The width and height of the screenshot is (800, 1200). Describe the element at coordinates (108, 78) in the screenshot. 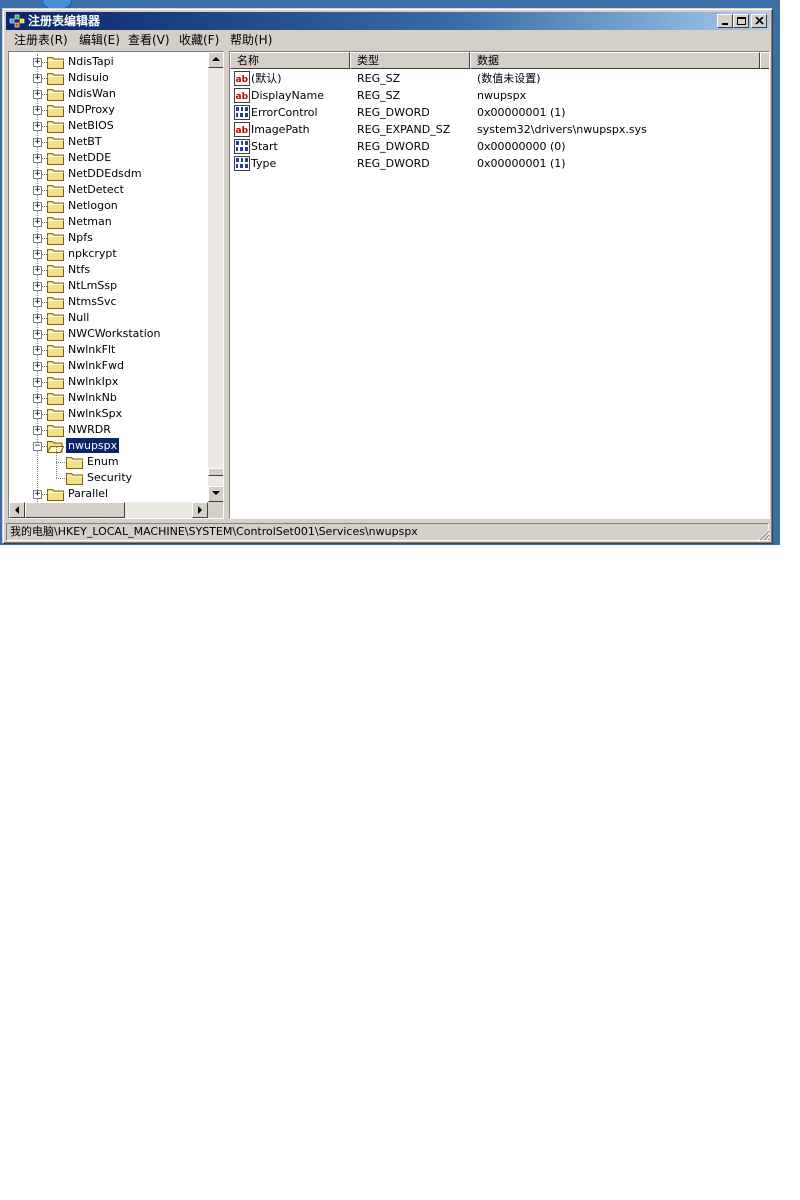

I see `tree-key-item: + Ndisuio` at that location.